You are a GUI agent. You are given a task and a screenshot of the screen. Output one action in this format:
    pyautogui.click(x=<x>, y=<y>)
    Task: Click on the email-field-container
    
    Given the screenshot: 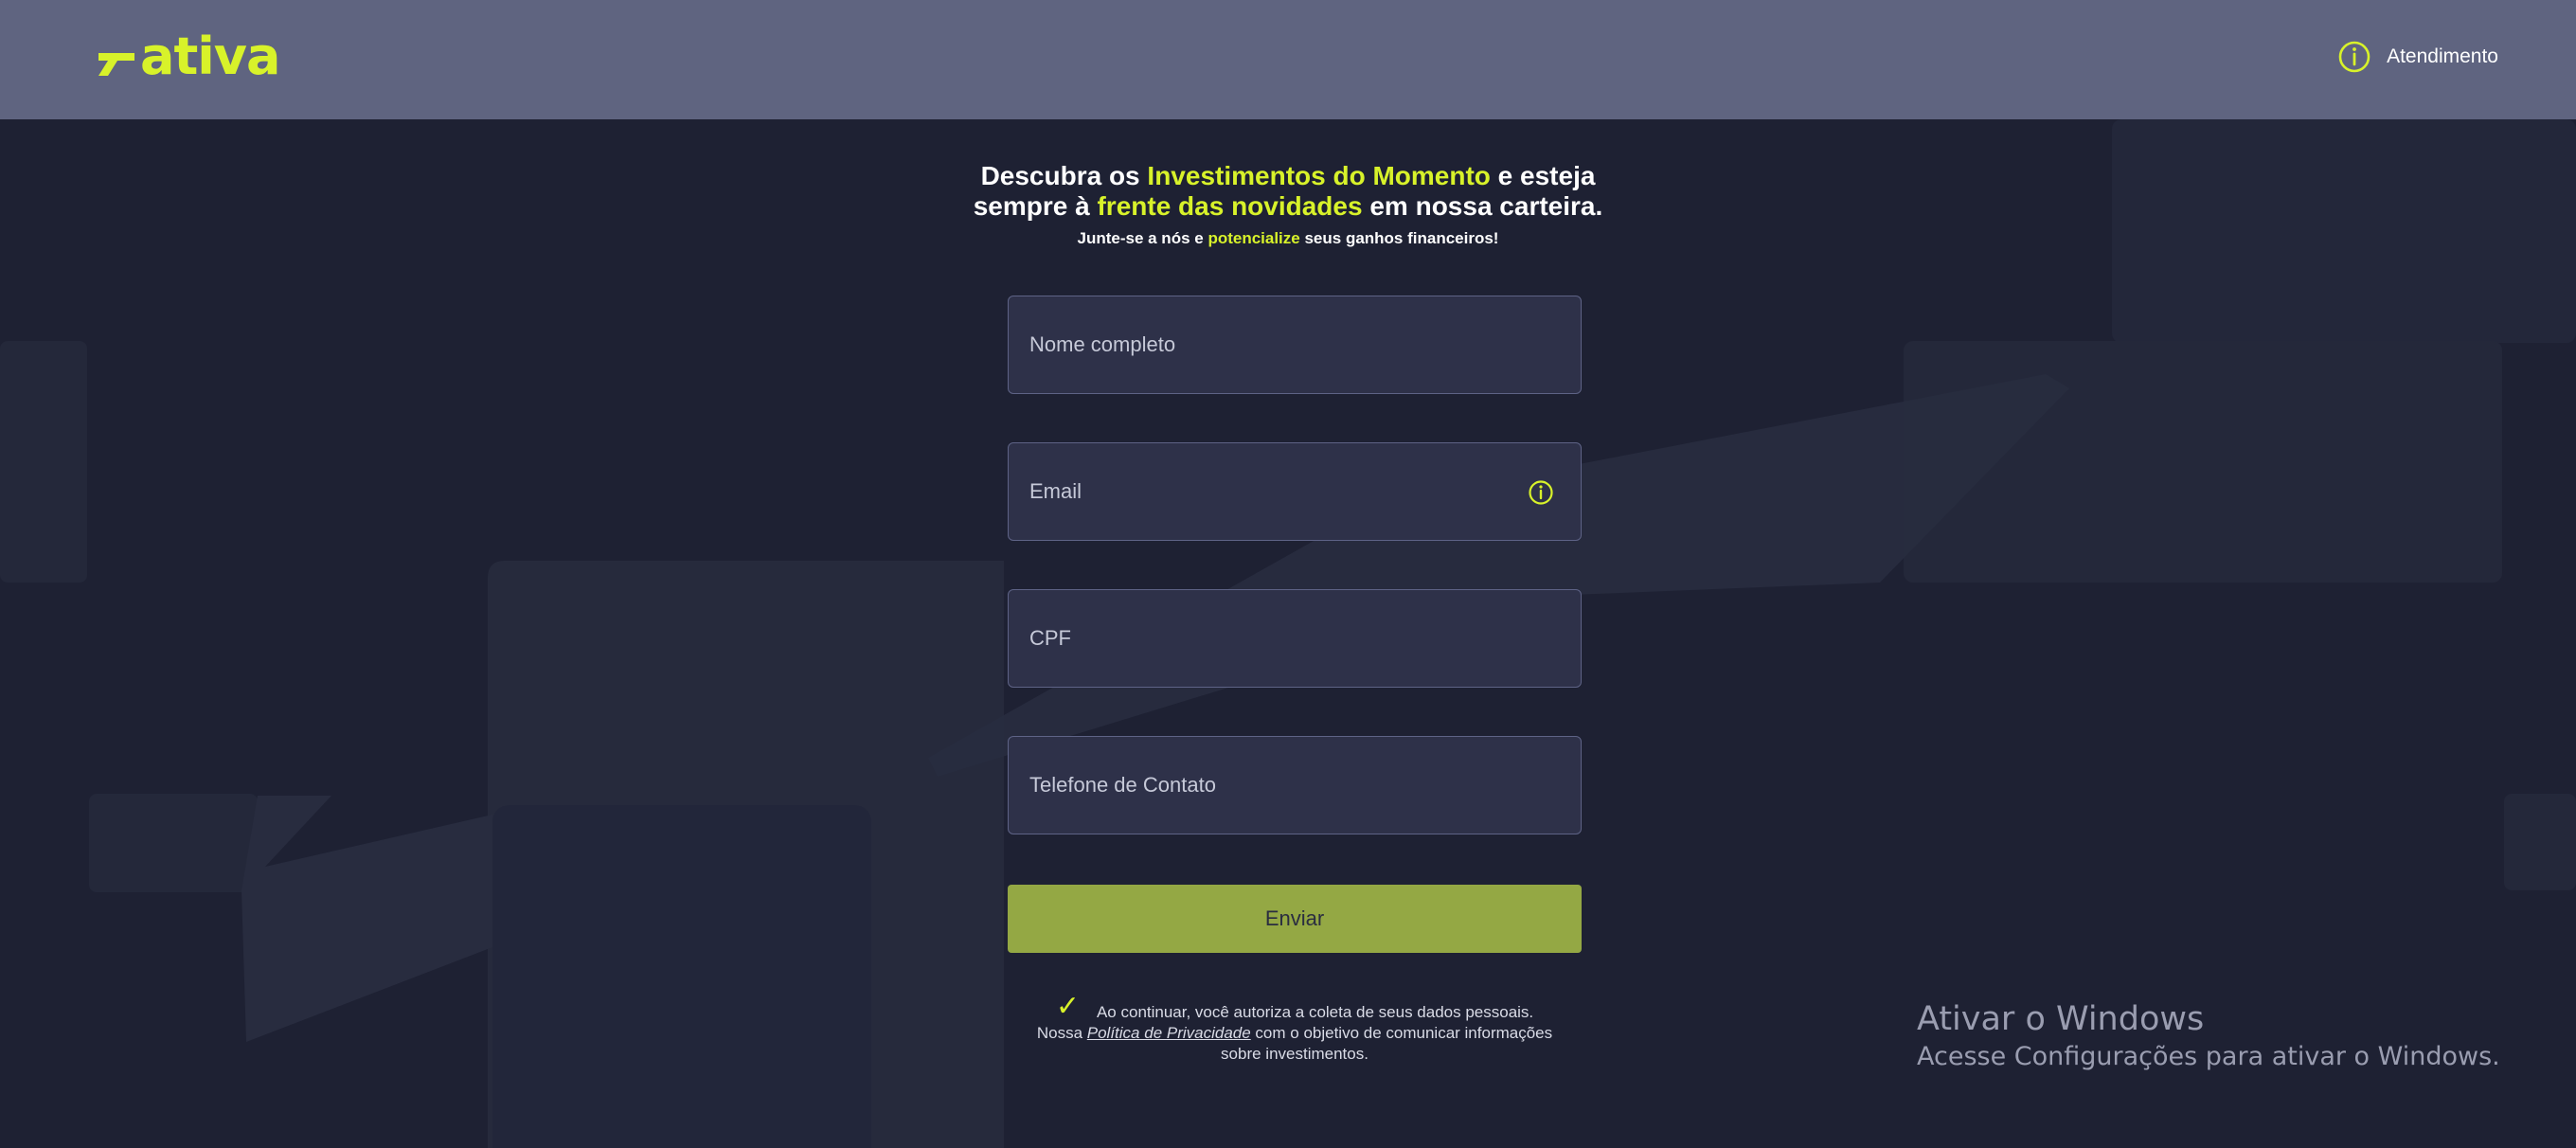 What is the action you would take?
    pyautogui.click(x=1295, y=492)
    